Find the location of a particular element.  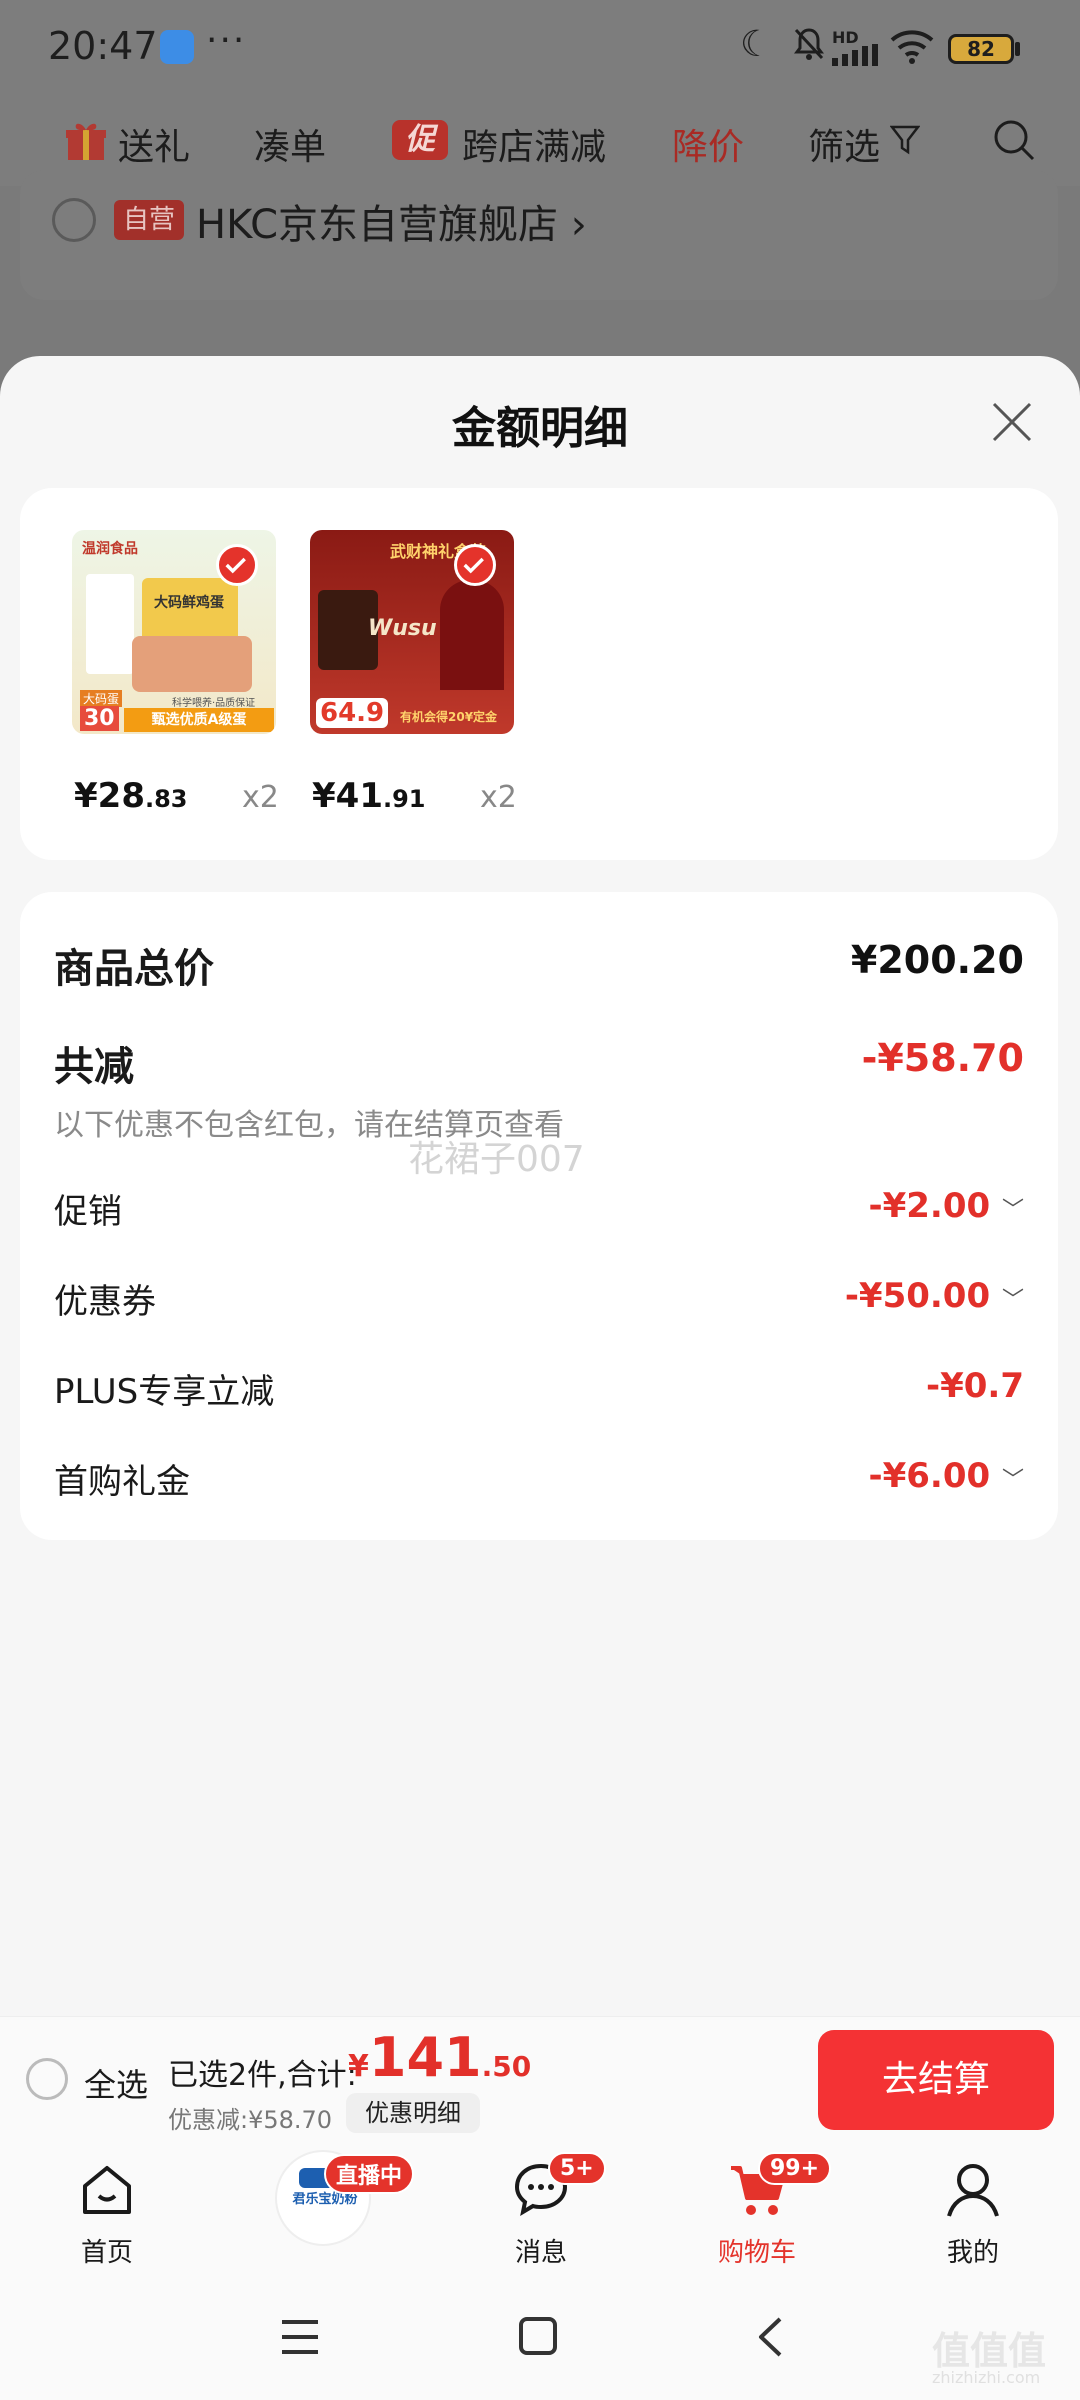

first-purchase-gift-label: 首购礼金 is located at coordinates (122, 1482).